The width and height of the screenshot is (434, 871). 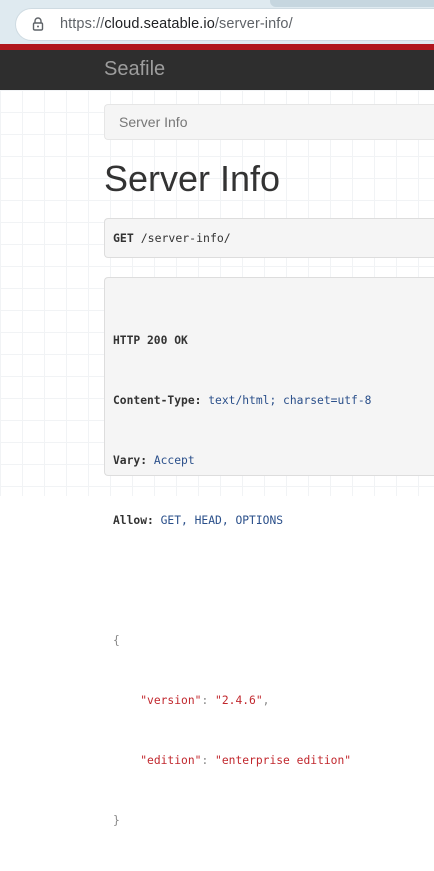 I want to click on json-key: "version", so click(x=171, y=700).